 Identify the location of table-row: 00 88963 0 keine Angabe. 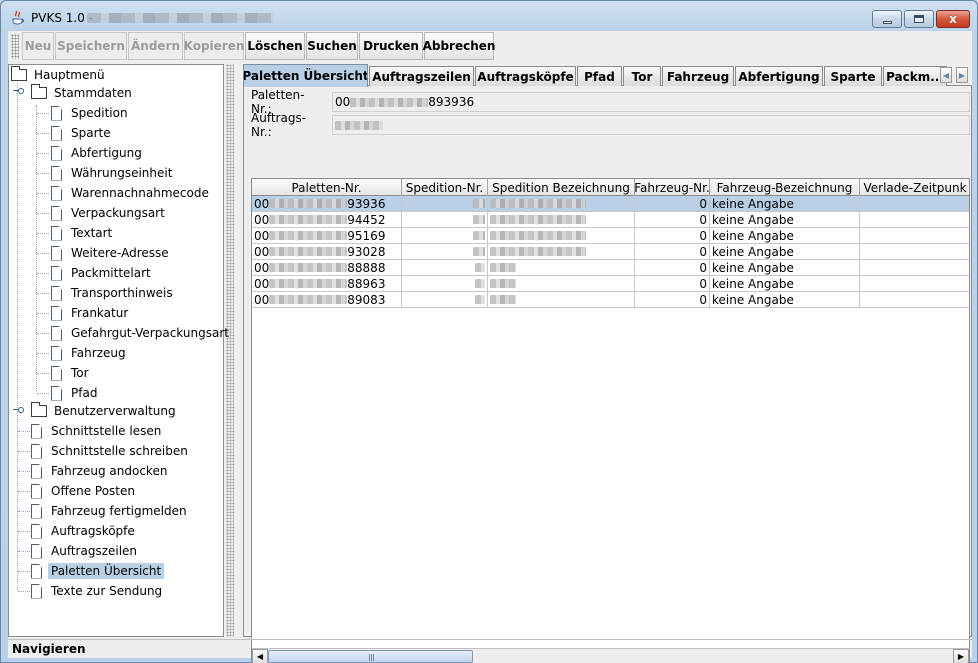
(610, 284).